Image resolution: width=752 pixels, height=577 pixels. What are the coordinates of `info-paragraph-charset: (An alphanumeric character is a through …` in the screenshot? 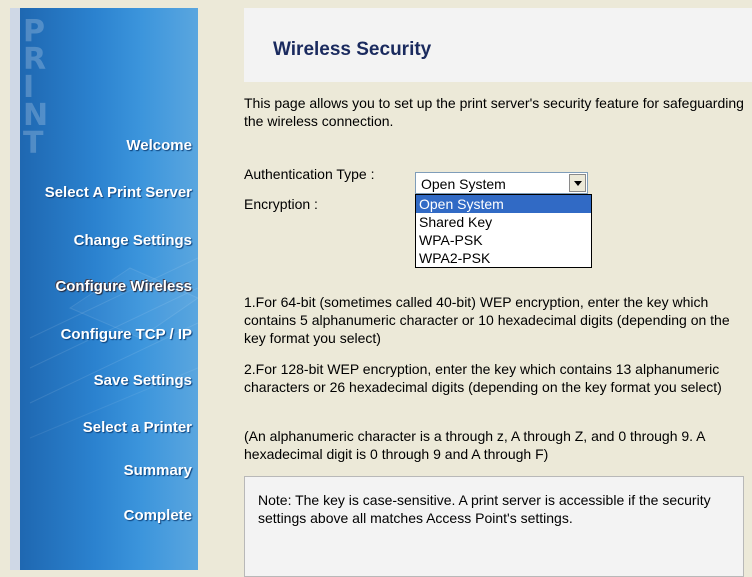 It's located at (474, 445).